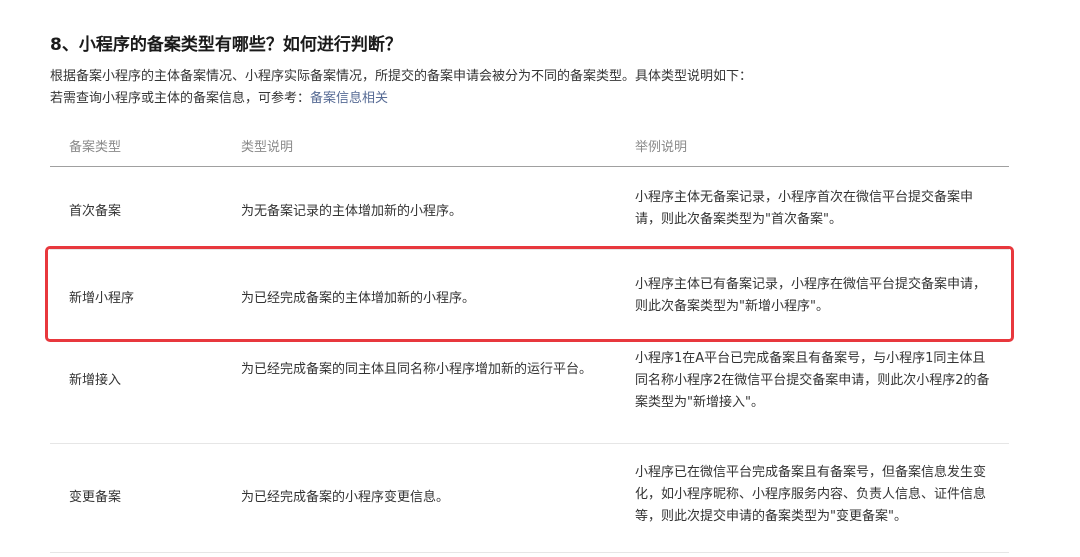 The height and width of the screenshot is (557, 1080). Describe the element at coordinates (358, 298) in the screenshot. I see `row-type-description: 为已经完成备案的主体增加新的小程序。` at that location.